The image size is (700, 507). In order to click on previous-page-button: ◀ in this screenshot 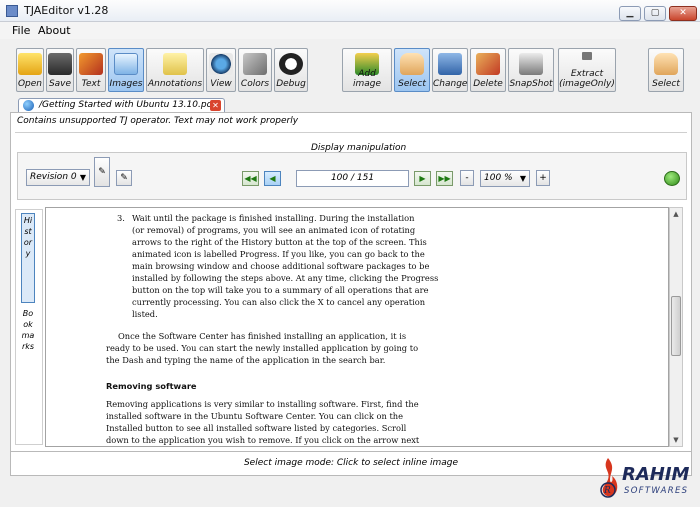, I will do `click(272, 178)`.